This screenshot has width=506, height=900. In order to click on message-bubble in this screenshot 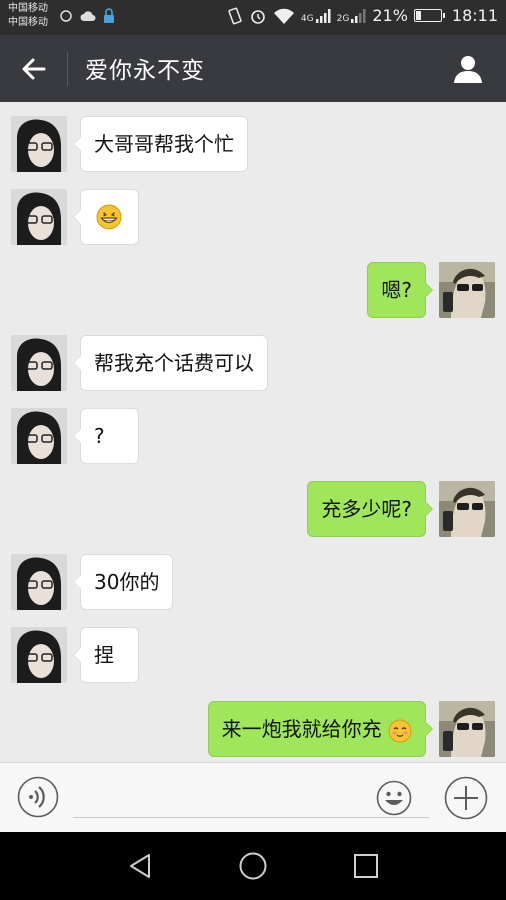, I will do `click(106, 217)`.